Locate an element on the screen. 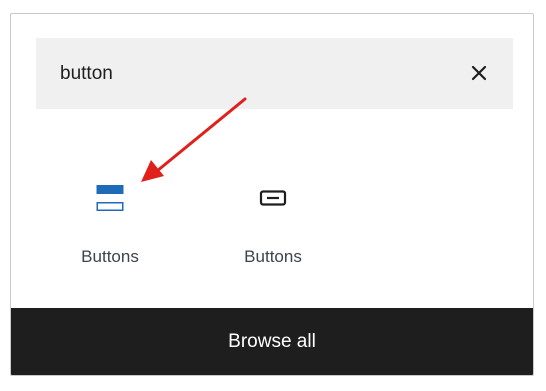 This screenshot has height=391, width=546. clear-search-button is located at coordinates (479, 73).